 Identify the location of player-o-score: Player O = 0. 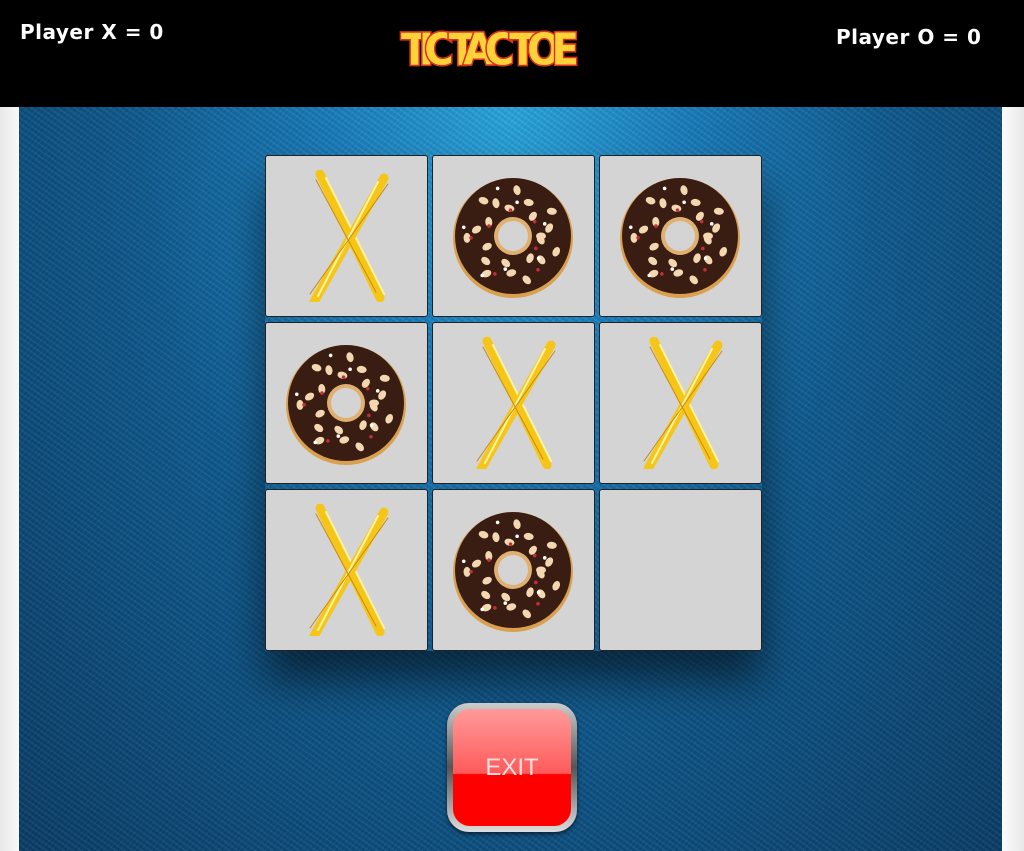
(909, 37).